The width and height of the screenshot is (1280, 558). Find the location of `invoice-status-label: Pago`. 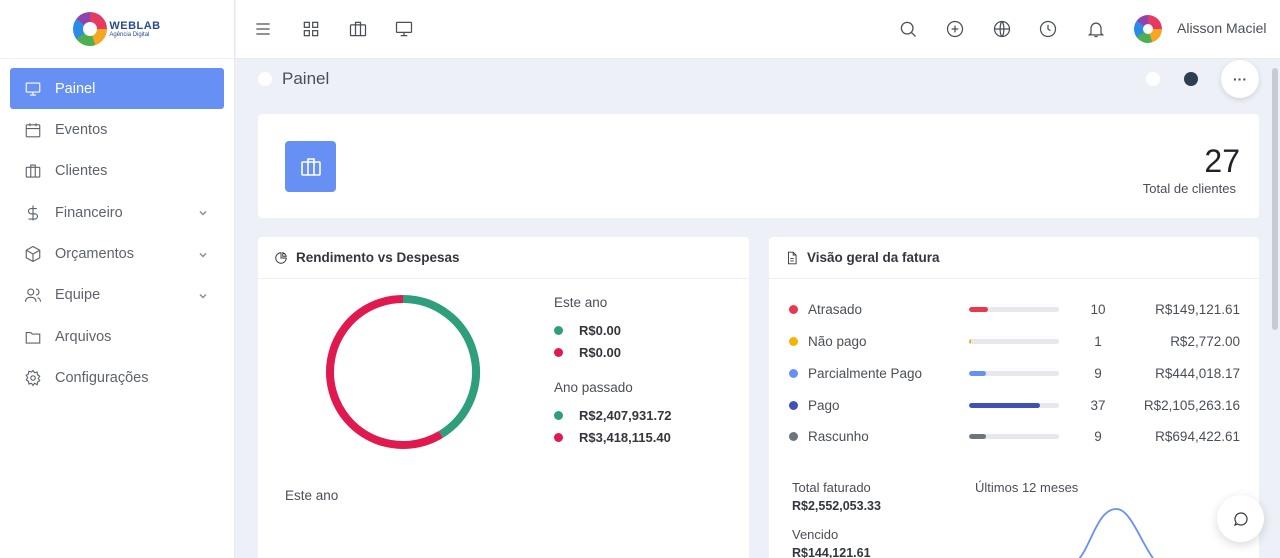

invoice-status-label: Pago is located at coordinates (824, 405).